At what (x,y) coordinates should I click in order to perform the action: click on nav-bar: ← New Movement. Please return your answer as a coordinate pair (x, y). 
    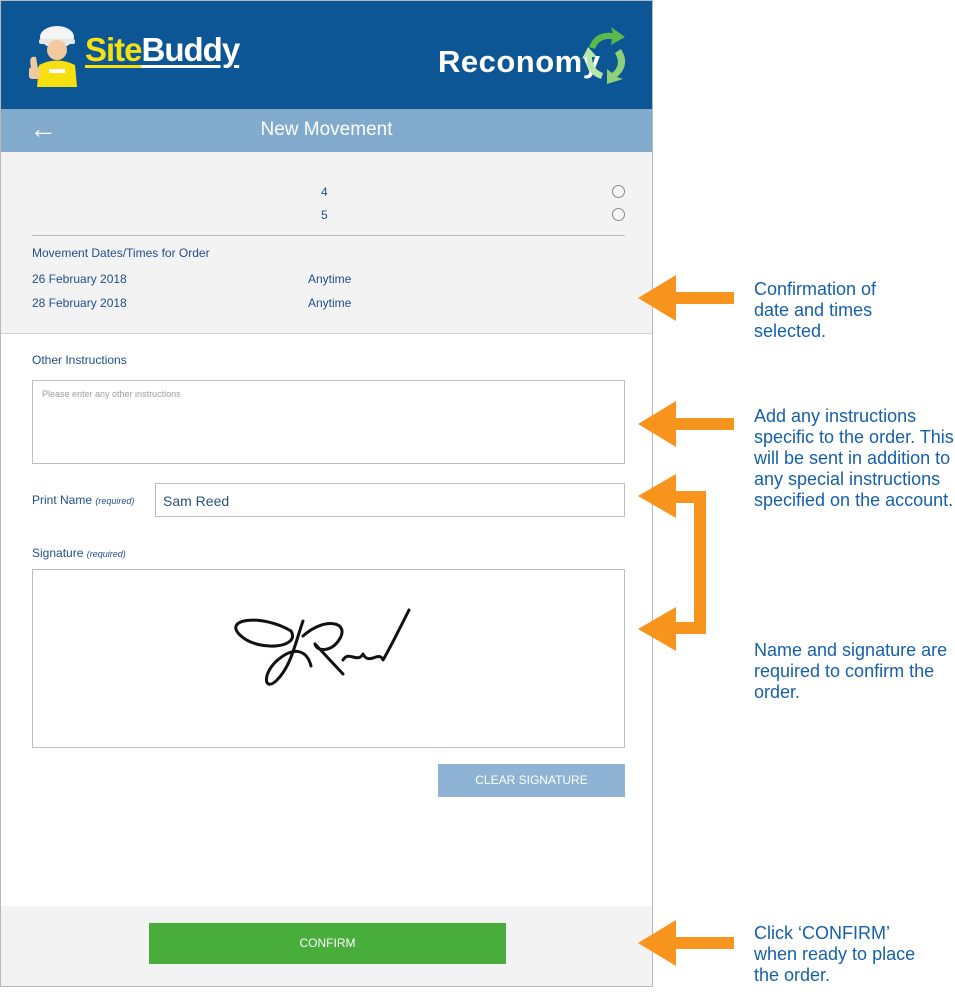
    Looking at the image, I should click on (326, 130).